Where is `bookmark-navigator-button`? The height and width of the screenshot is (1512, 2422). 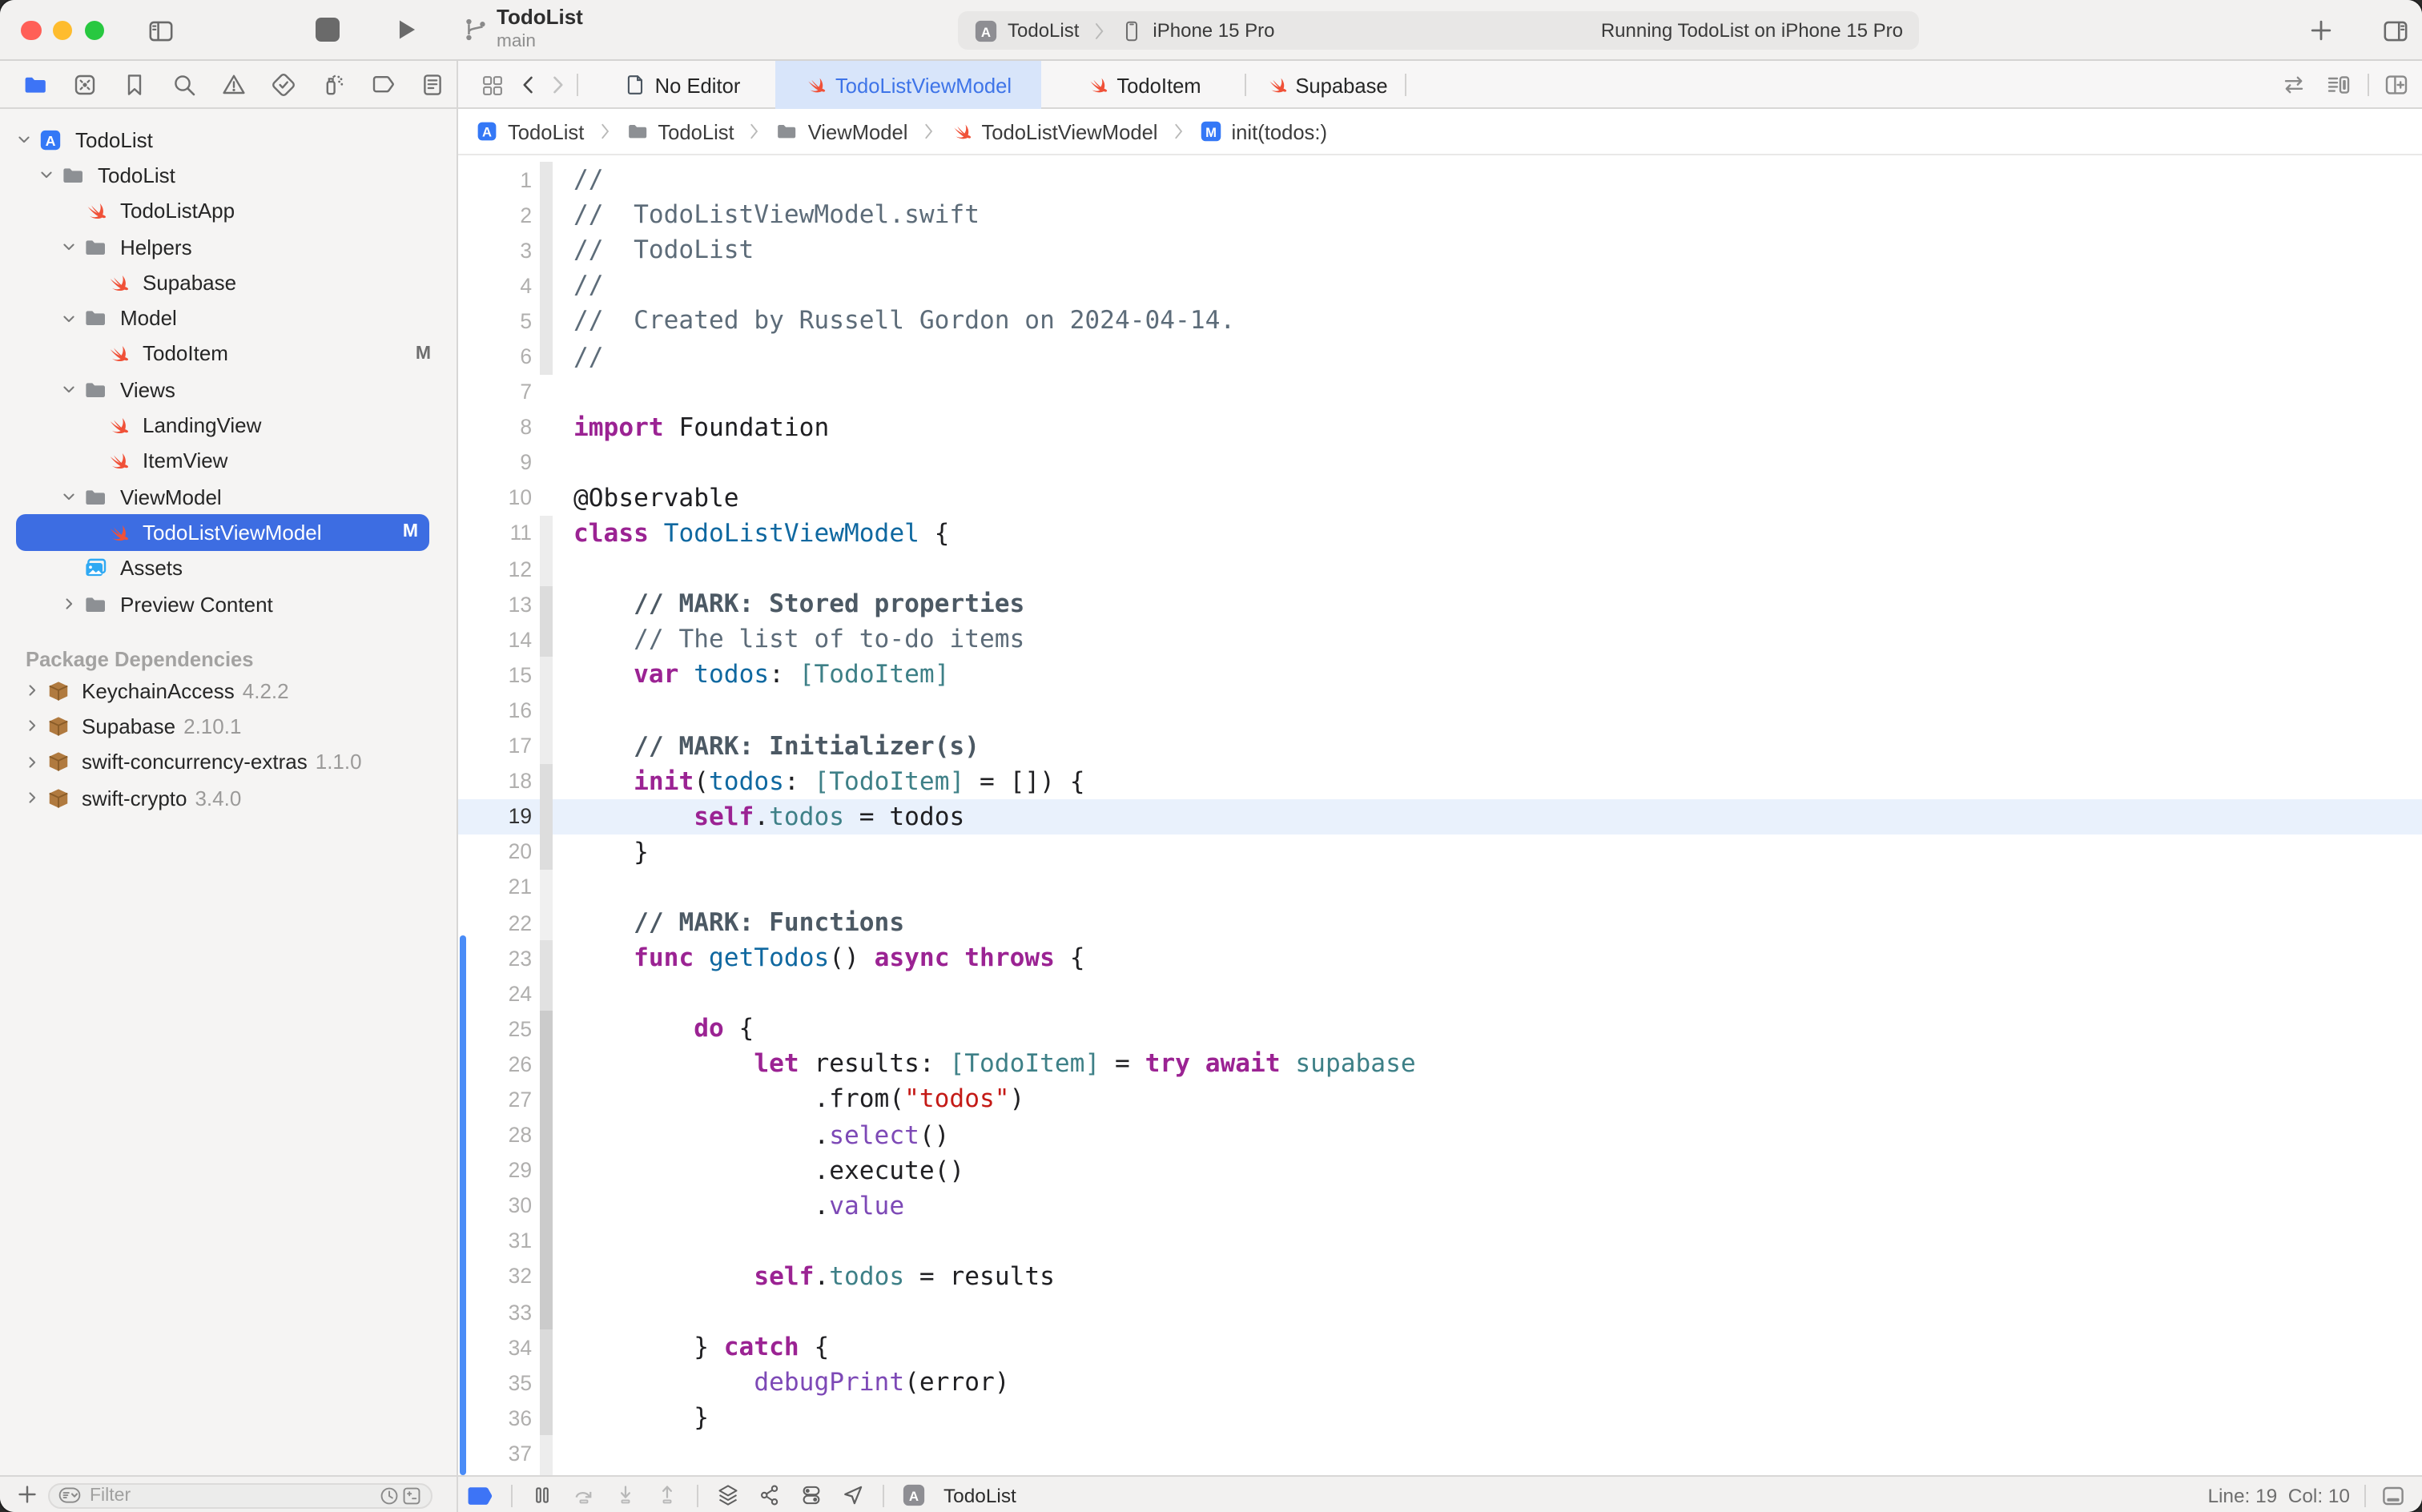 bookmark-navigator-button is located at coordinates (136, 84).